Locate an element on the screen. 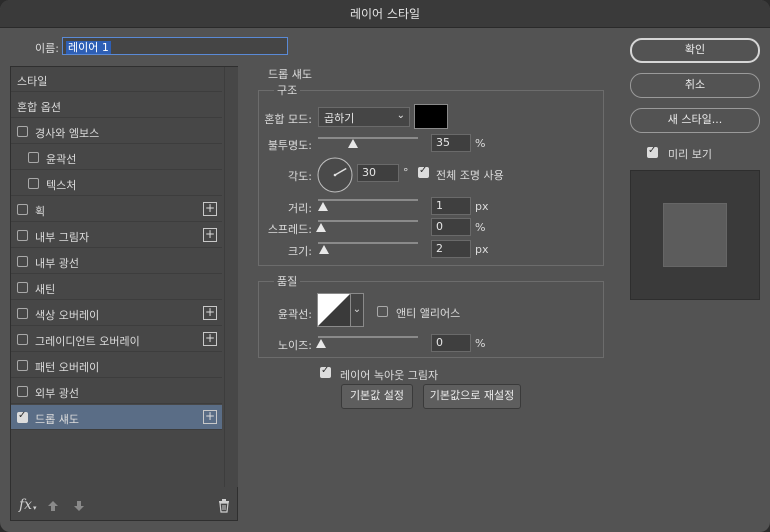 The image size is (770, 532). noise-slider-track is located at coordinates (368, 337).